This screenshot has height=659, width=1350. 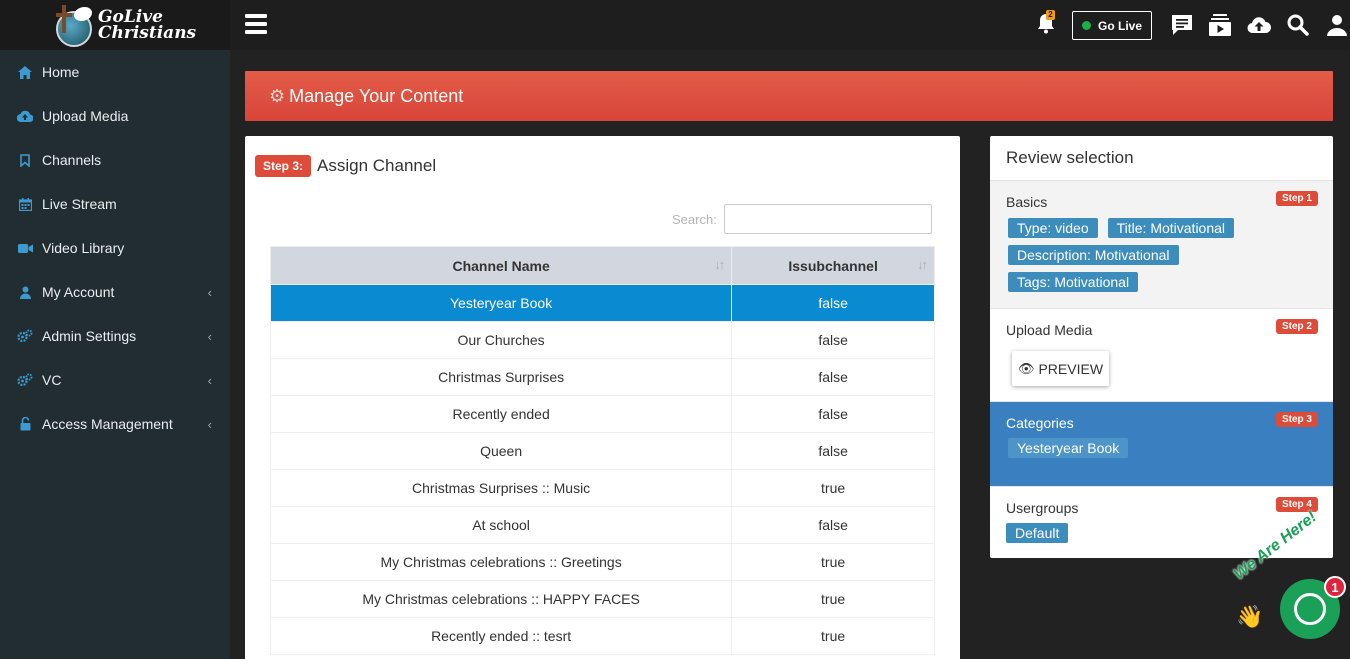 I want to click on table-row: Christmas Surprises :: Music true, so click(x=602, y=488).